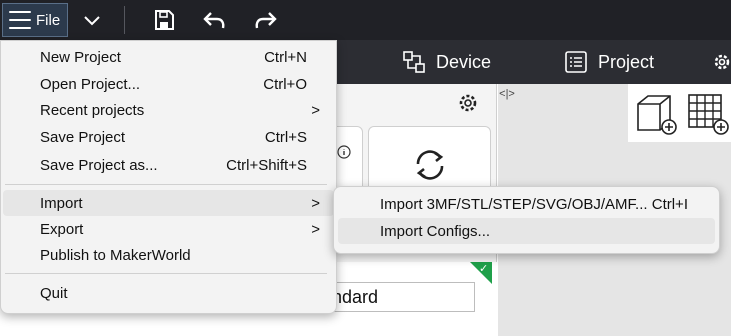  I want to click on top-toolbar: File, so click(365, 20).